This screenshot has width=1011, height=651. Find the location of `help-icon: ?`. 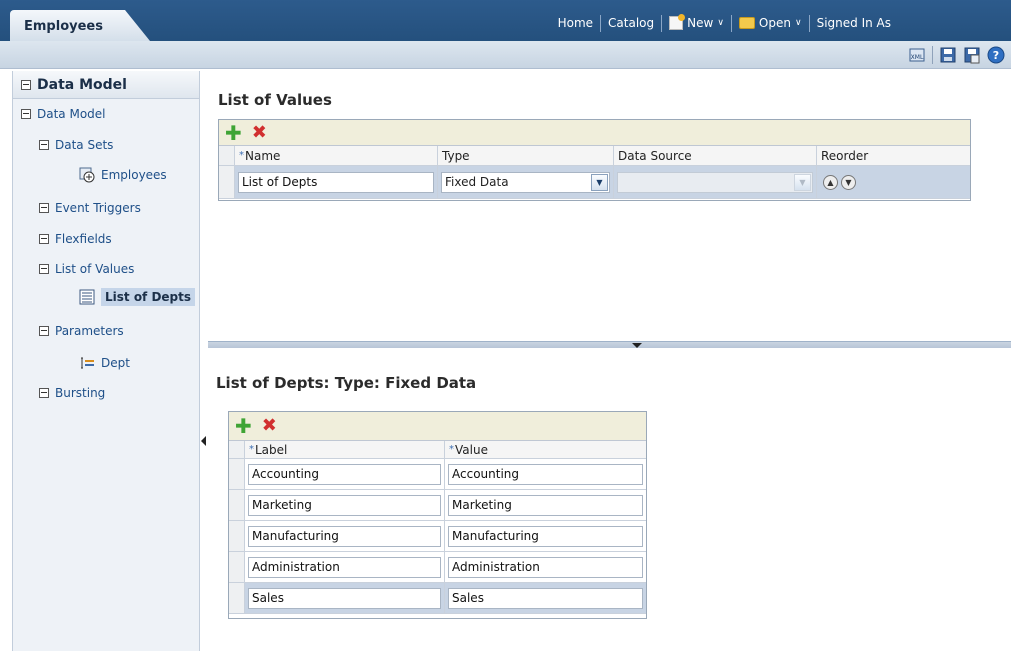

help-icon: ? is located at coordinates (996, 55).